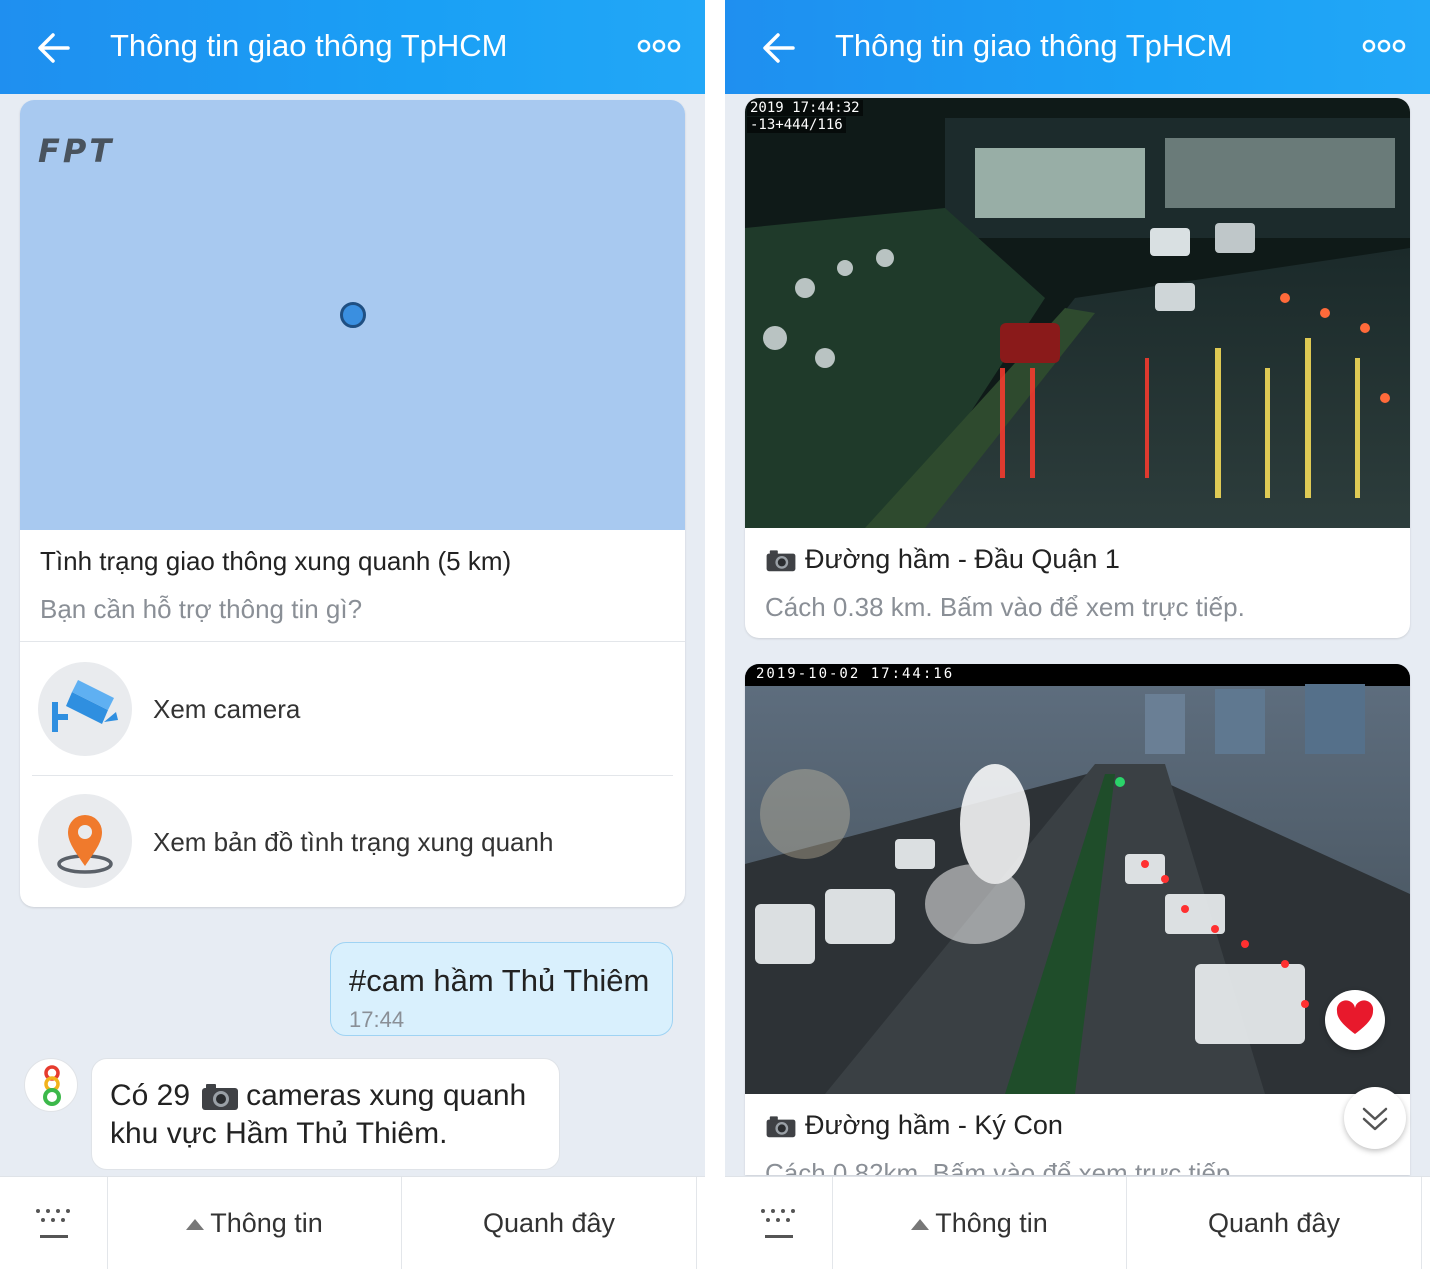 Image resolution: width=1430 pixels, height=1269 pixels. What do you see at coordinates (276, 561) in the screenshot?
I see `card-title: Tình trạng giao thông xung quanh (5 km)` at bounding box center [276, 561].